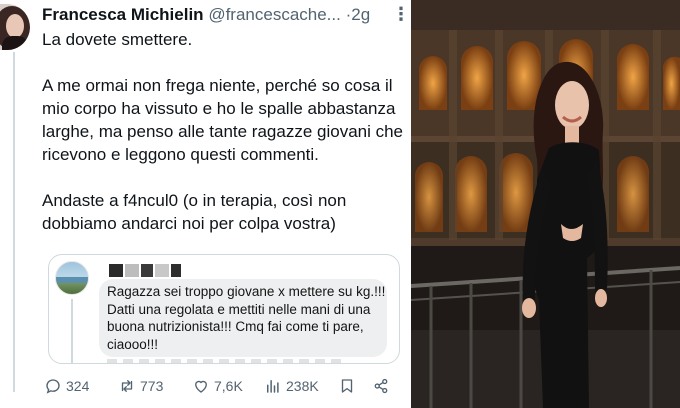 This screenshot has width=680, height=408. Describe the element at coordinates (14, 222) in the screenshot. I see `thread-line` at that location.